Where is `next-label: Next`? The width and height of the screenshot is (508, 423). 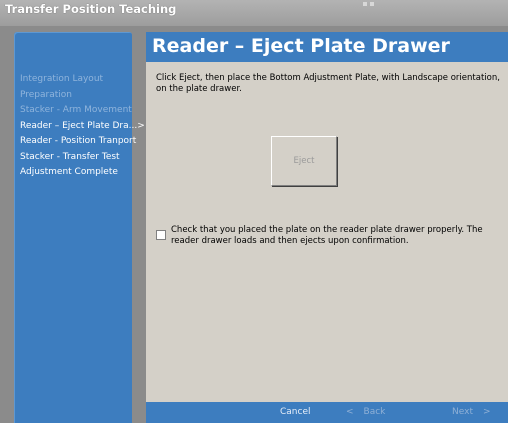
next-label: Next is located at coordinates (462, 412).